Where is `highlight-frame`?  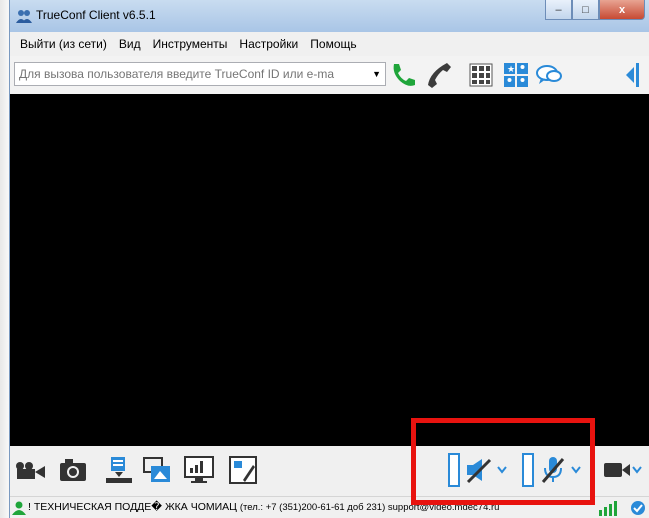
highlight-frame is located at coordinates (503, 461).